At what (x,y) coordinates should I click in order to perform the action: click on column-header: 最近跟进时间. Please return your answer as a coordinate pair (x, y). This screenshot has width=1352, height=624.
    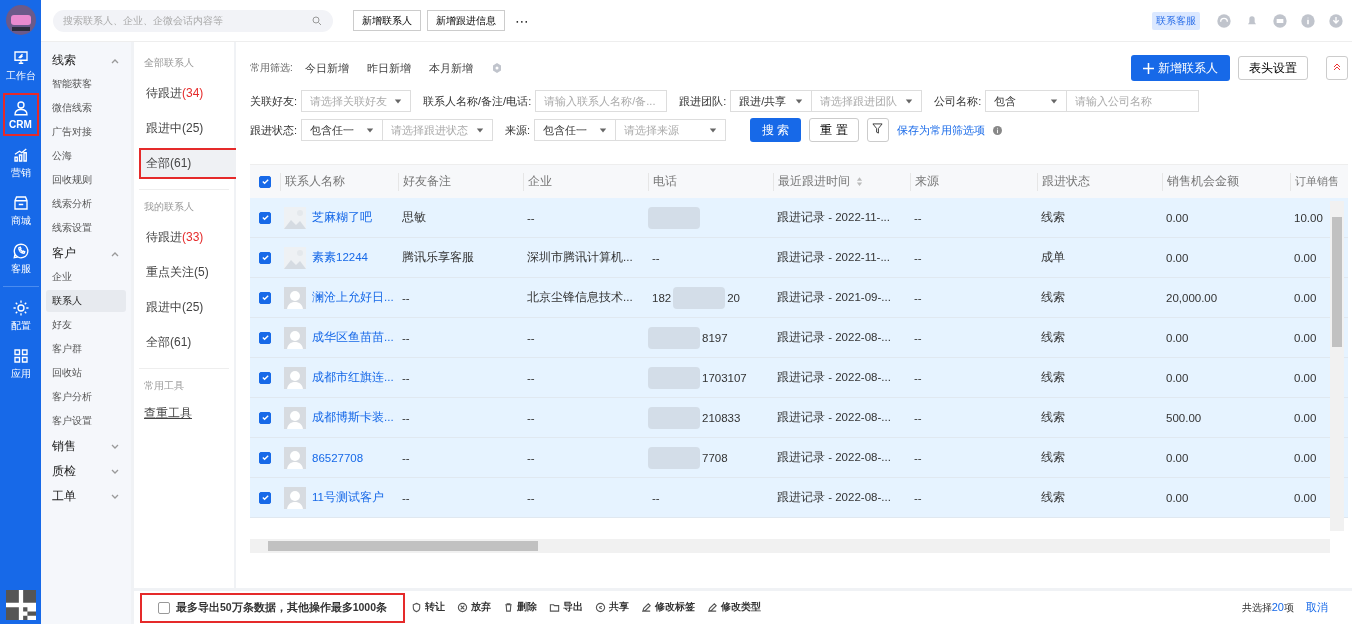
    Looking at the image, I should click on (814, 181).